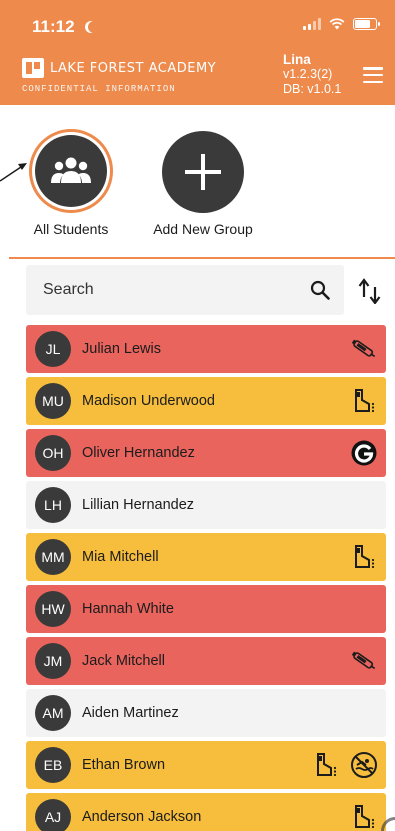  Describe the element at coordinates (124, 765) in the screenshot. I see `student-name: Ethan Brown` at that location.